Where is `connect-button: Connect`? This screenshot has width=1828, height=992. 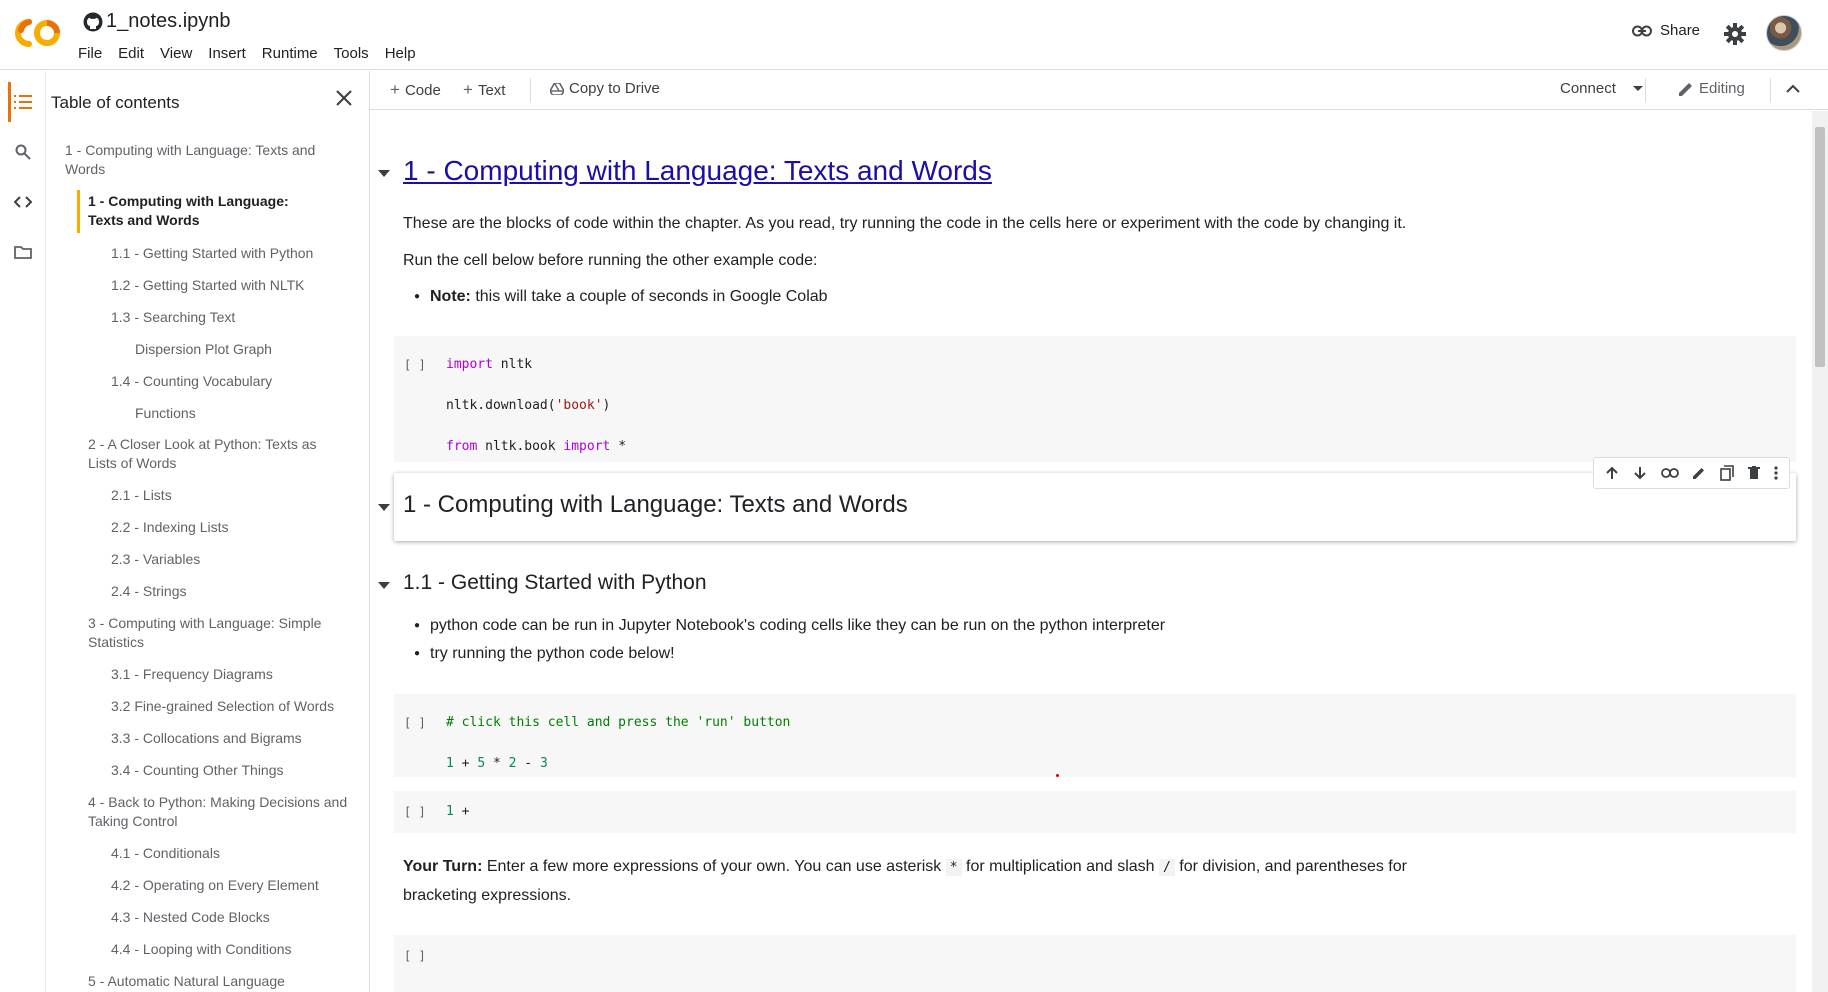 connect-button: Connect is located at coordinates (1601, 88).